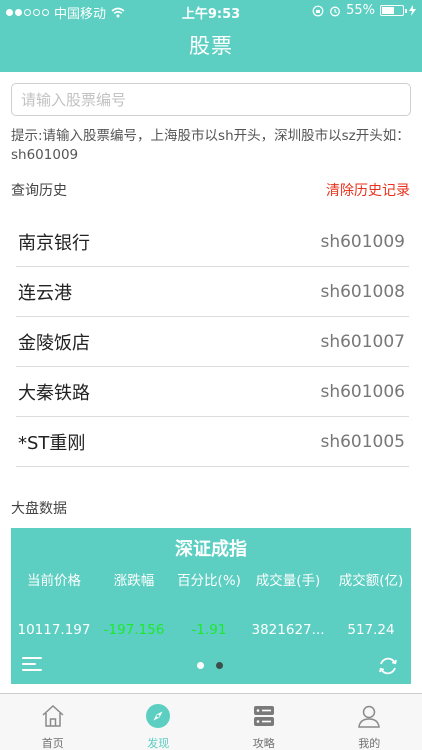 The width and height of the screenshot is (422, 750). Describe the element at coordinates (158, 716) in the screenshot. I see `compass-icon` at that location.